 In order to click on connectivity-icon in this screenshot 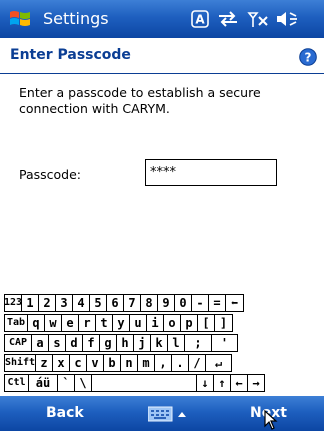, I will do `click(228, 19)`.